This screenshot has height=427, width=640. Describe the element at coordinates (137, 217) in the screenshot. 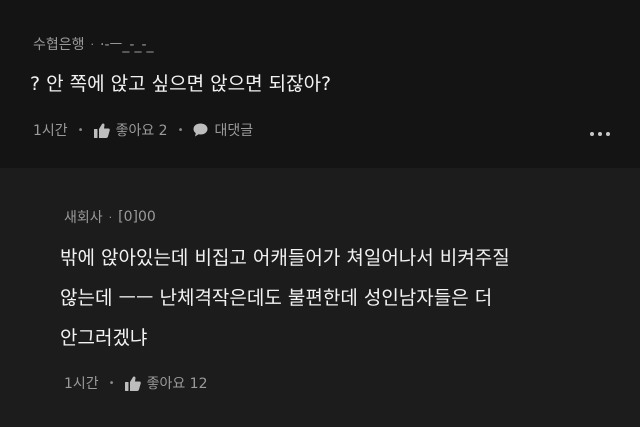

I see `reply-nickname: [0]00` at that location.